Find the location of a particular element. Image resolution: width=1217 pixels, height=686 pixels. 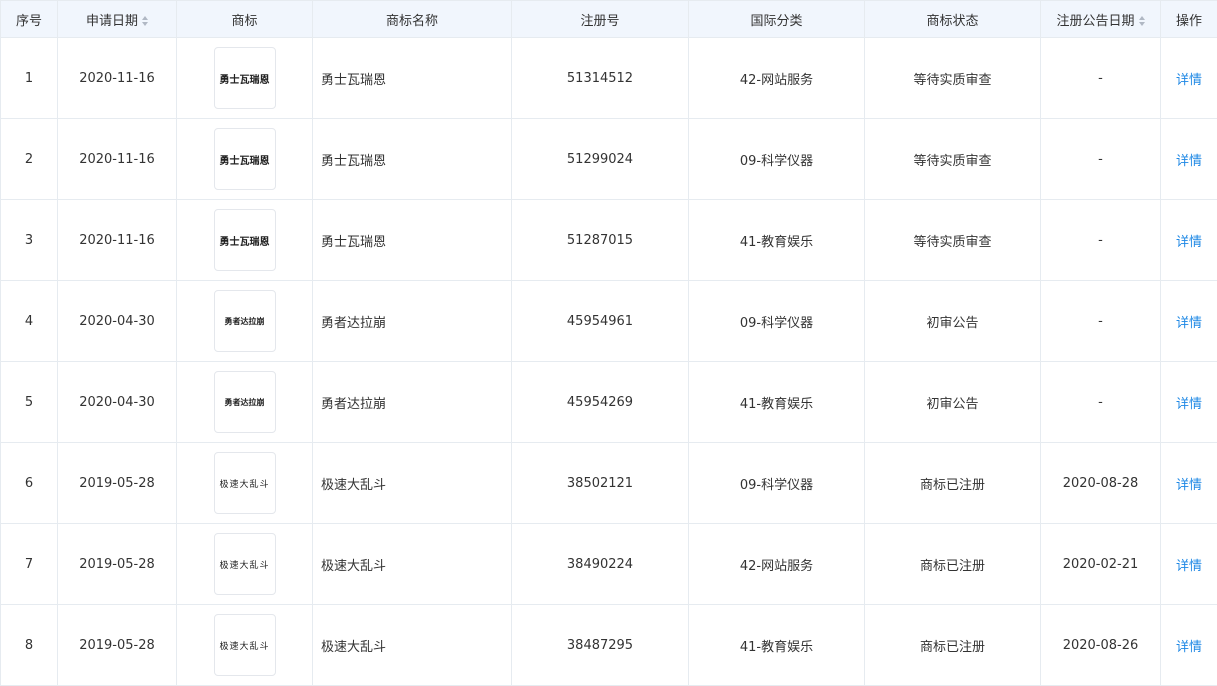

cell-index: 7 is located at coordinates (29, 564).